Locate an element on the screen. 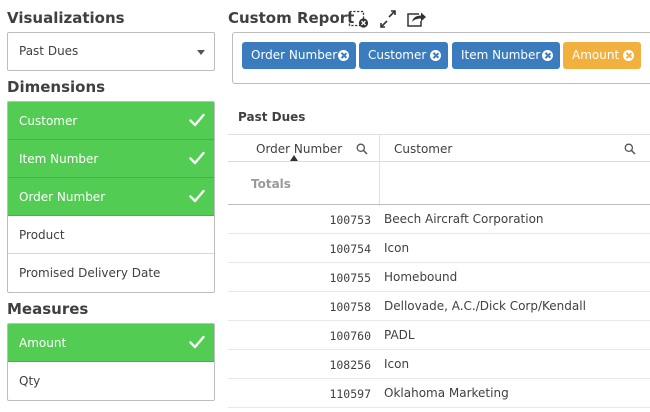 The width and height of the screenshot is (650, 412). chip-order-number: Order Number is located at coordinates (299, 55).